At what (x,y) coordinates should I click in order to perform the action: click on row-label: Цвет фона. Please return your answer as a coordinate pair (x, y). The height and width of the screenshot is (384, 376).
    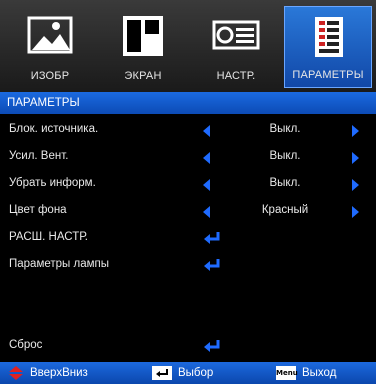
    Looking at the image, I should click on (38, 210).